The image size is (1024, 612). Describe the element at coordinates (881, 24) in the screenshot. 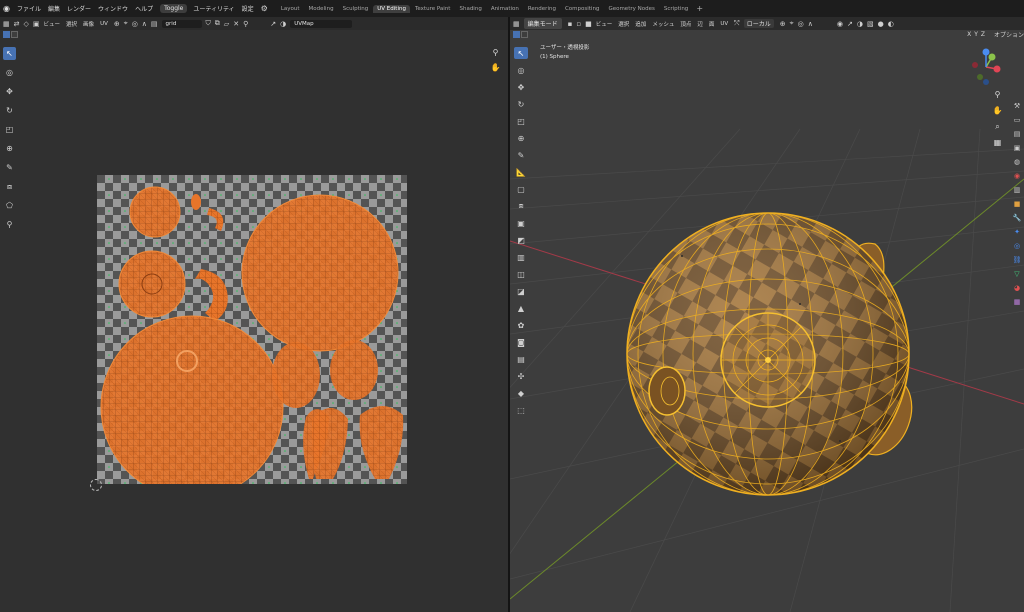

I see `shading-solid-icon: ●` at that location.